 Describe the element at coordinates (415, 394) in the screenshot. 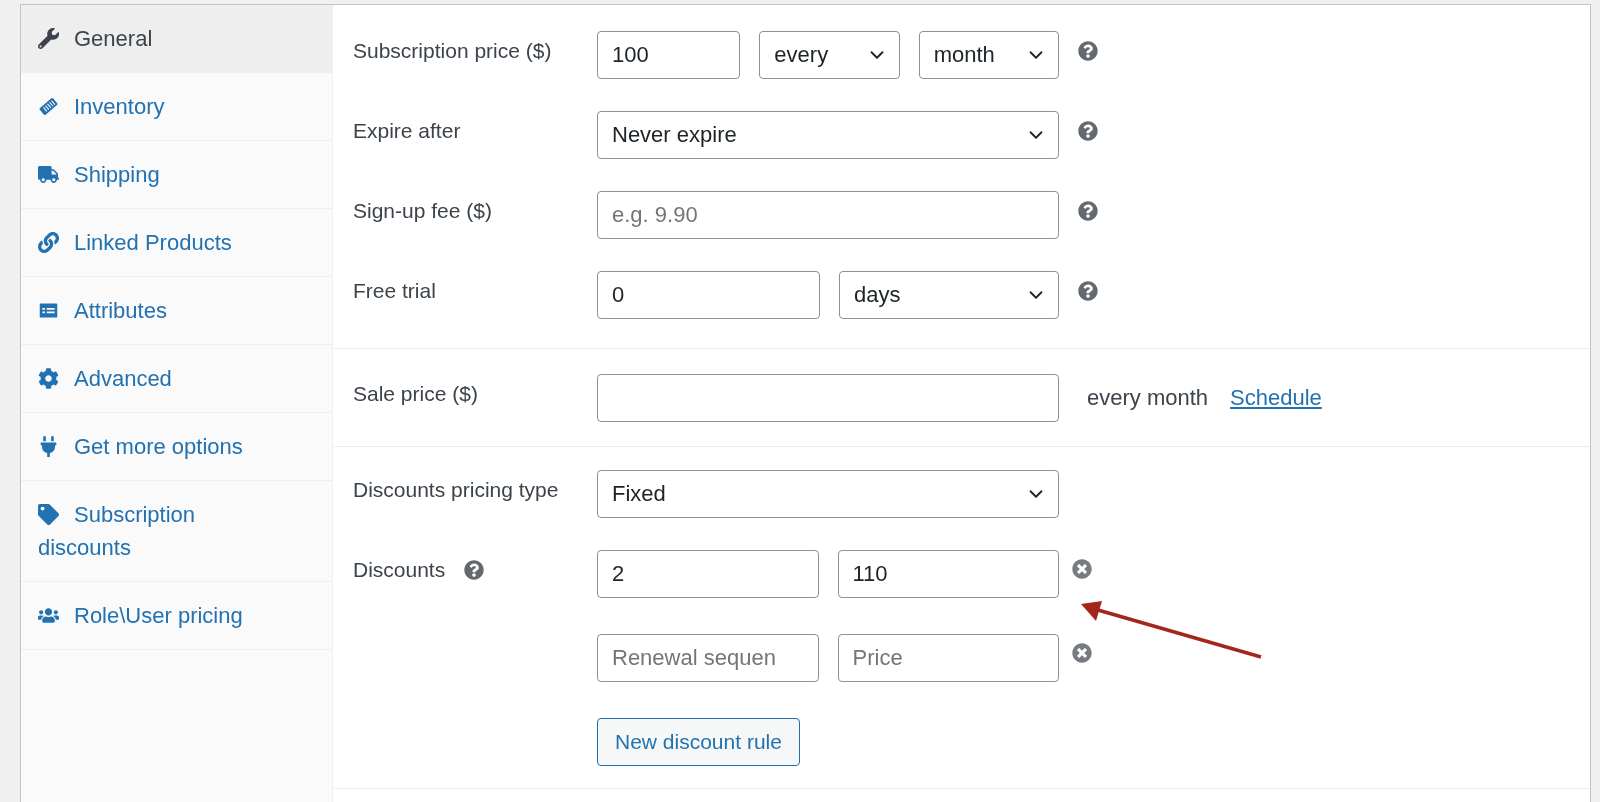

I see `field-label: Sale price ($)` at that location.